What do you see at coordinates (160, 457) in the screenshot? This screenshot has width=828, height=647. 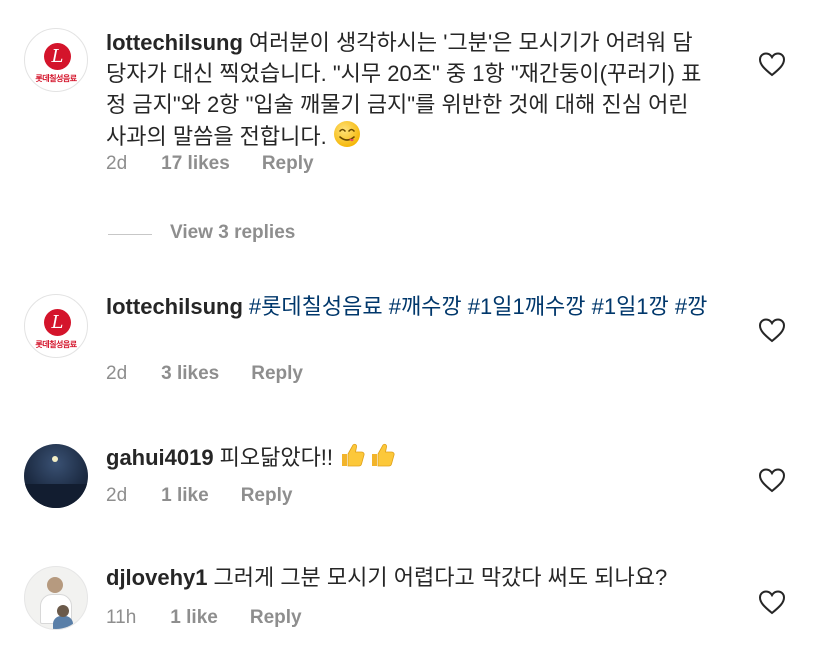 I see `username: gahui4019` at bounding box center [160, 457].